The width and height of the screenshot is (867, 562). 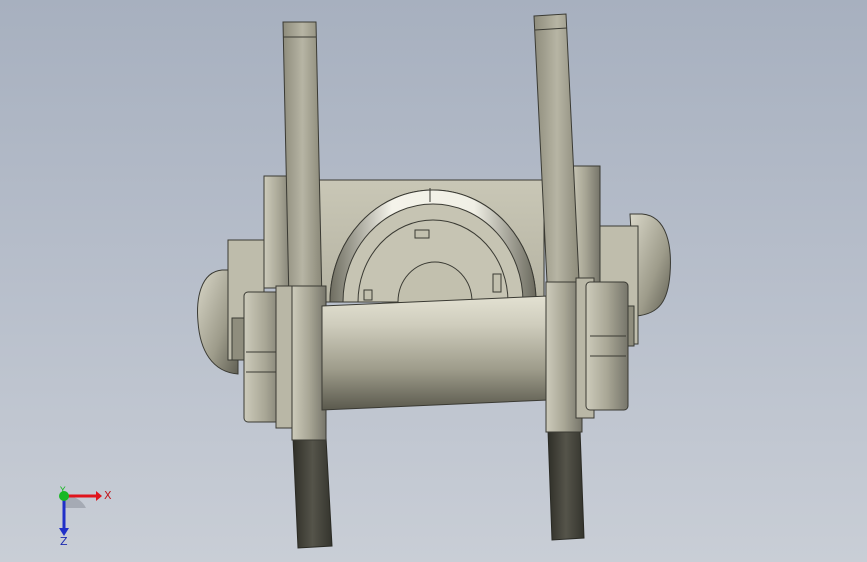 What do you see at coordinates (435, 353) in the screenshot?
I see `main-shaft-cylinder` at bounding box center [435, 353].